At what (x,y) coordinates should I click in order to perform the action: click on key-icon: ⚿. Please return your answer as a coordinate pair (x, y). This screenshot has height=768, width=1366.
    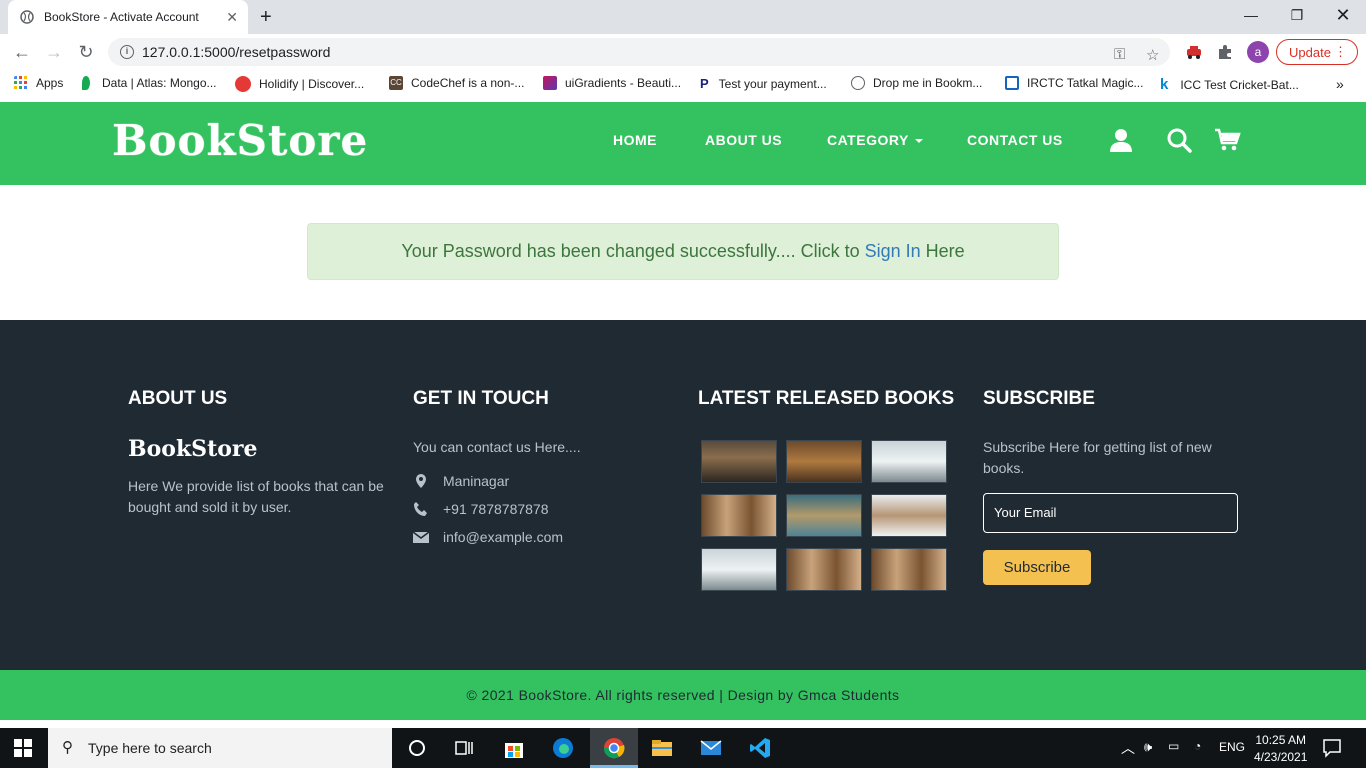
    Looking at the image, I should click on (1119, 54).